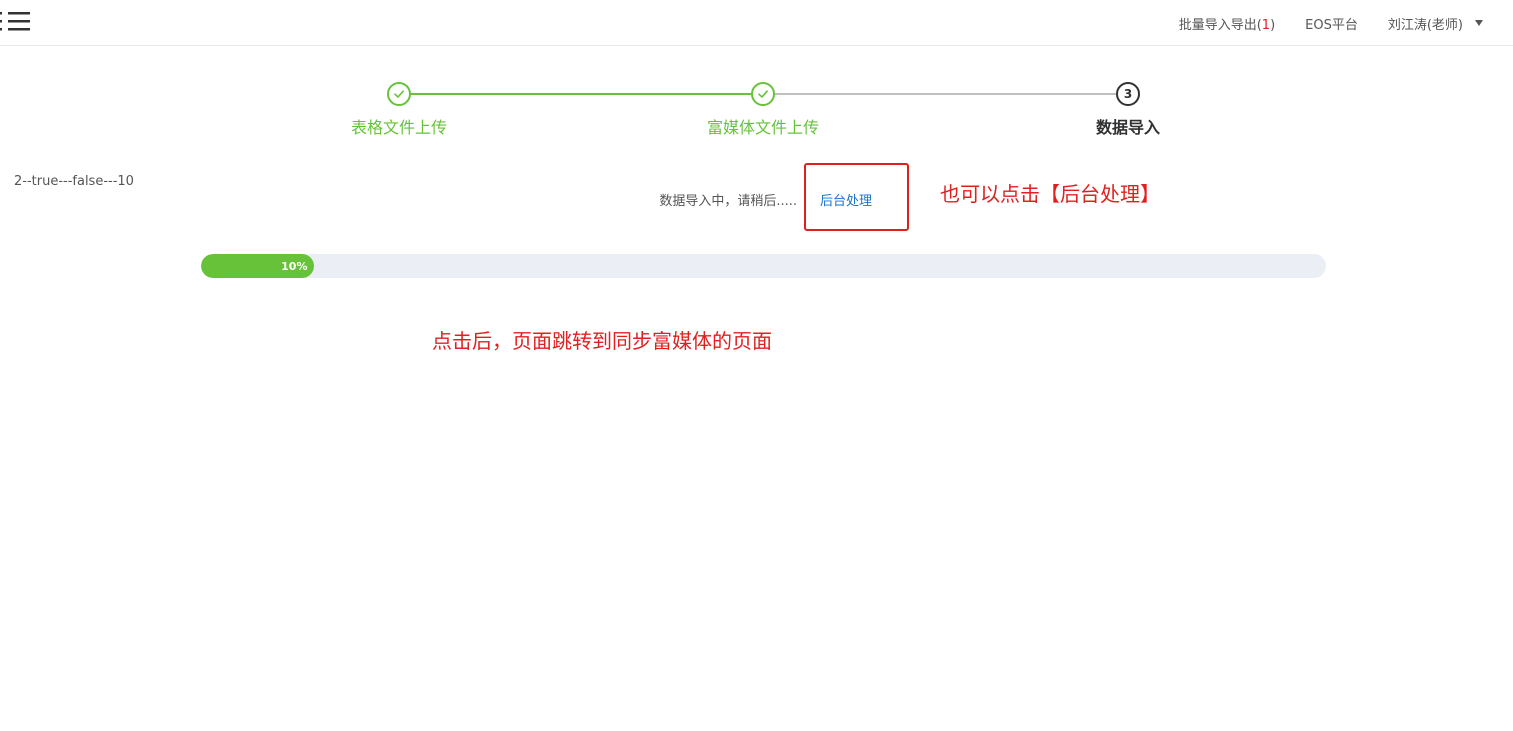 The width and height of the screenshot is (1513, 731). What do you see at coordinates (74, 181) in the screenshot?
I see `debug-text: 2--true---false---10` at bounding box center [74, 181].